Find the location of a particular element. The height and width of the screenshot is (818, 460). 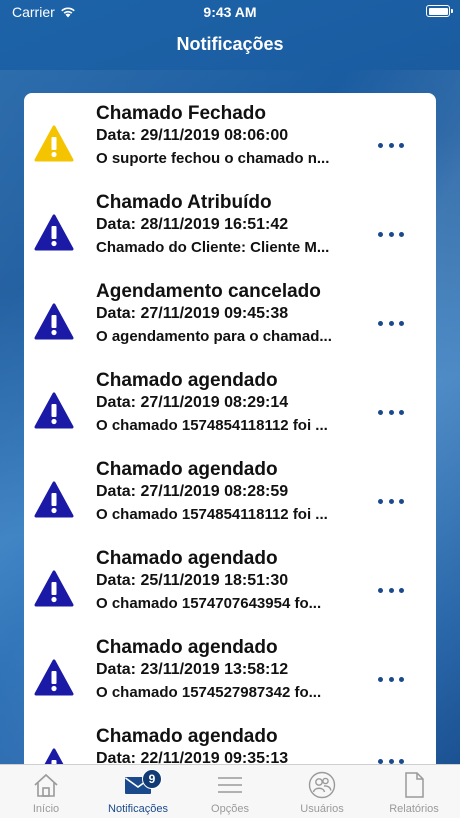

notification-date: Data: 28/11/2019 16:51:42 is located at coordinates (192, 224).